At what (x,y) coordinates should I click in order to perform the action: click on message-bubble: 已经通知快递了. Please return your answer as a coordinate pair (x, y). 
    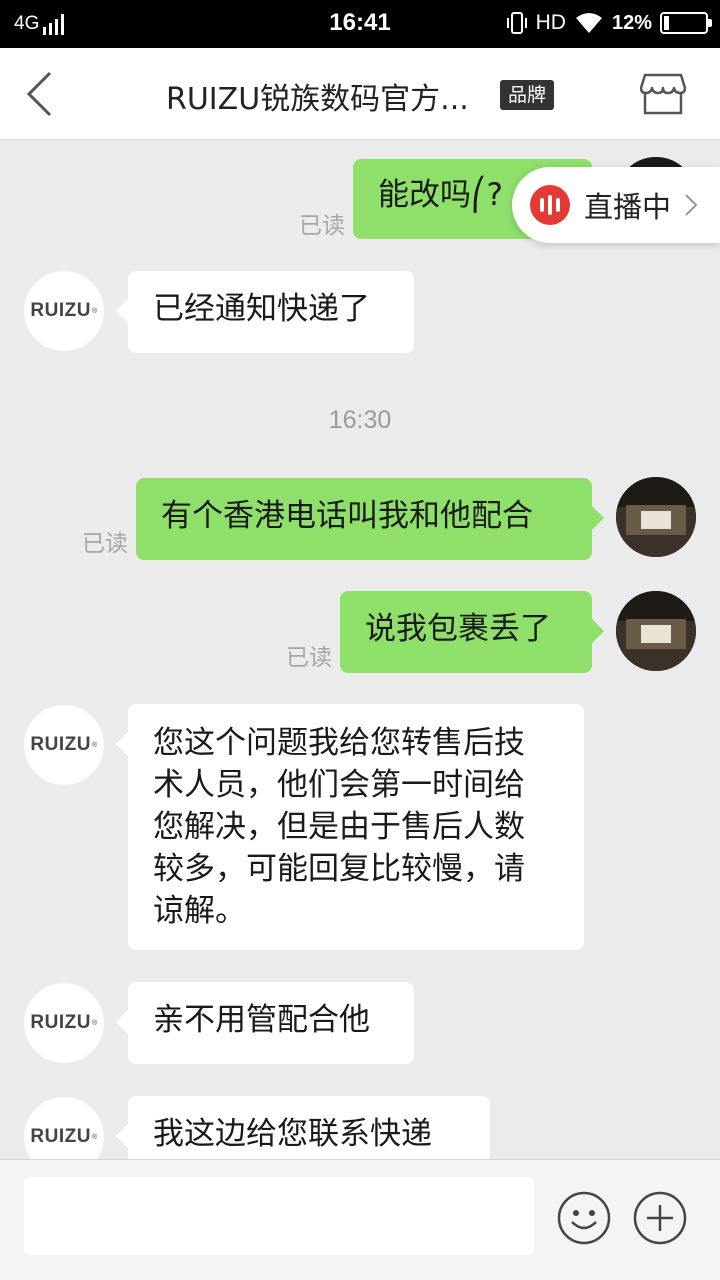
    Looking at the image, I should click on (265, 312).